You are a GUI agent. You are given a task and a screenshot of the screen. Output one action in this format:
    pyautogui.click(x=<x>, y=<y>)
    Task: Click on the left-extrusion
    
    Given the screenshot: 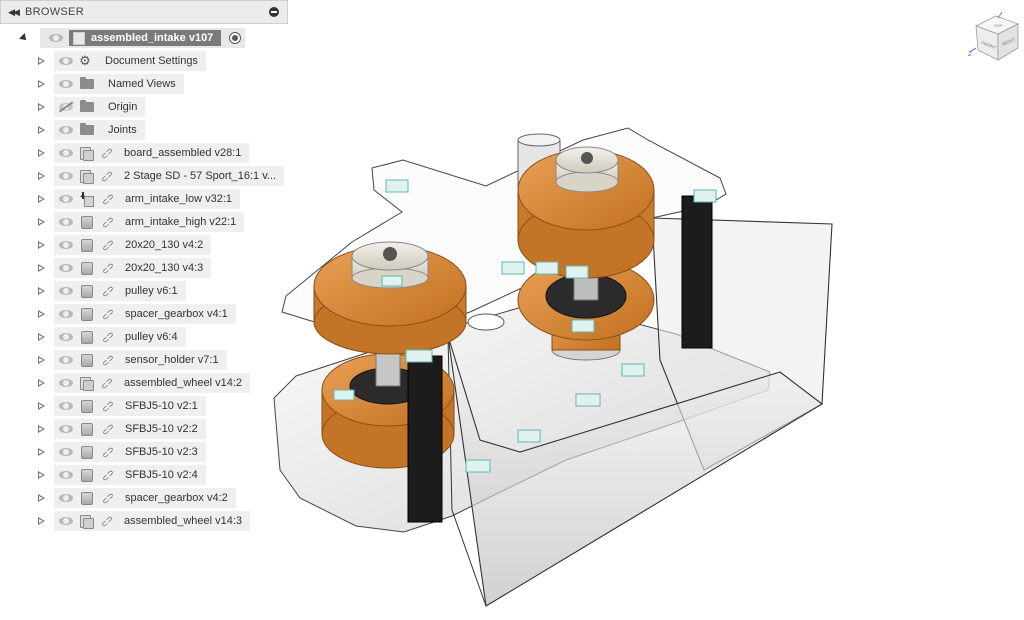 What is the action you would take?
    pyautogui.click(x=425, y=439)
    